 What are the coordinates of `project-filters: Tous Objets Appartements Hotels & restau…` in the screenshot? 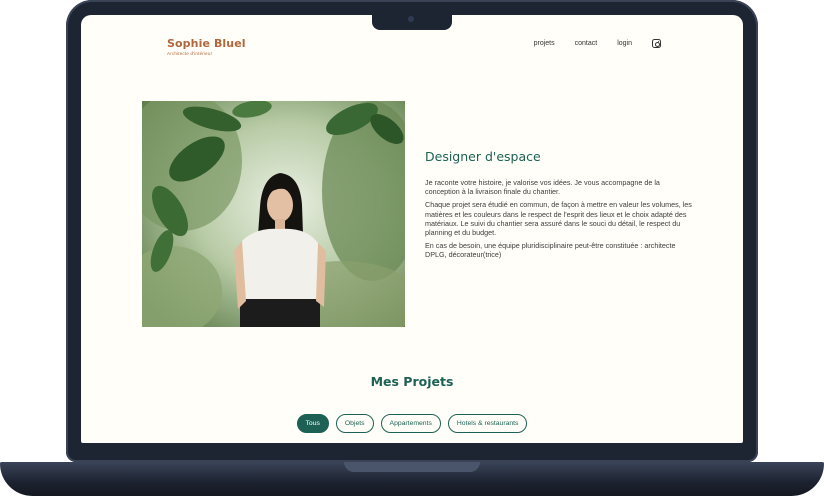 It's located at (412, 423).